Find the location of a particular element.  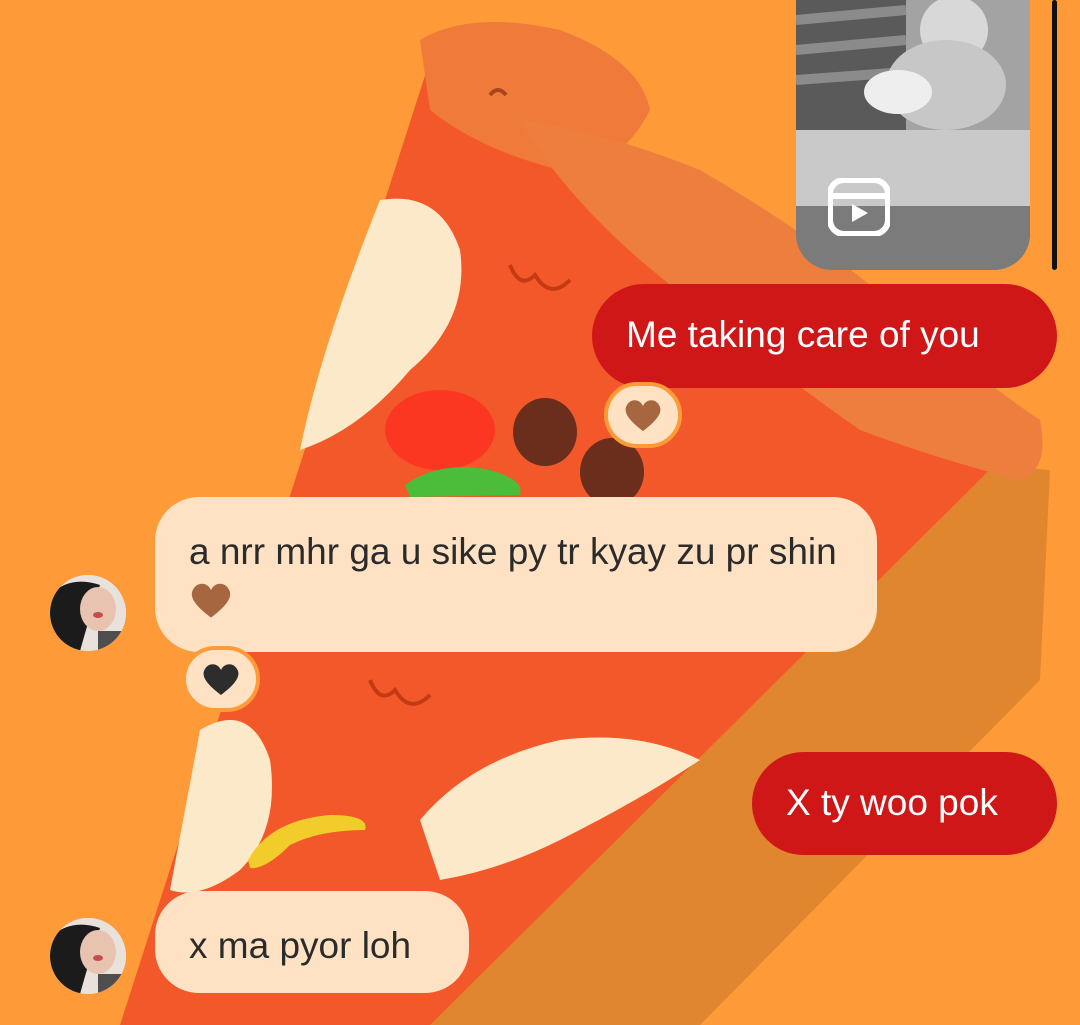

message-text: x ma pyor loh is located at coordinates (300, 945).